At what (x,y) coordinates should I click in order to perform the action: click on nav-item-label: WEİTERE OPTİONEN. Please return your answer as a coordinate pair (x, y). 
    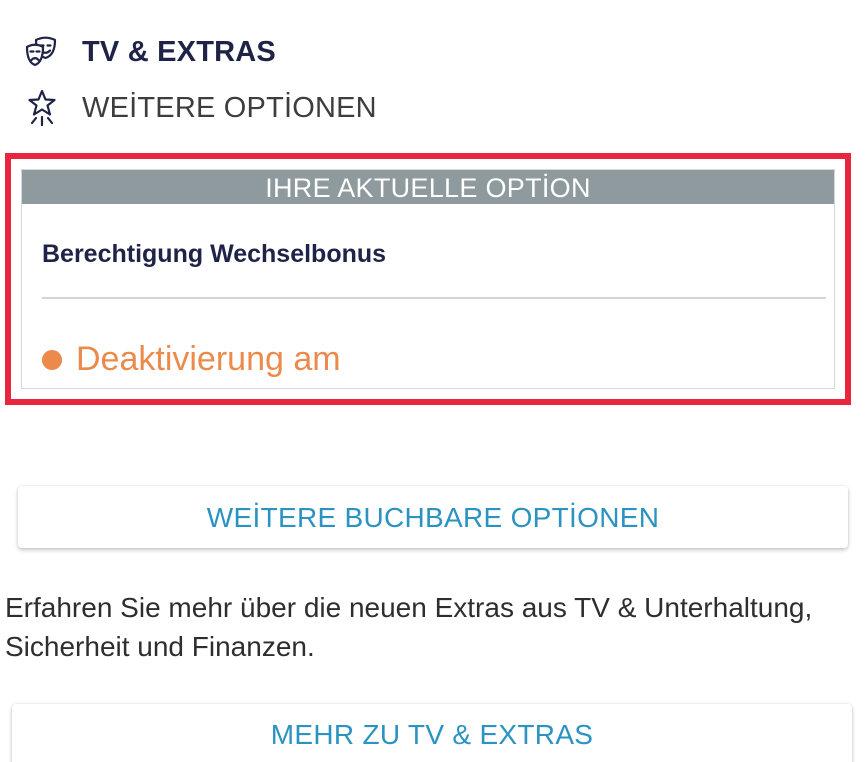
    Looking at the image, I should click on (229, 107).